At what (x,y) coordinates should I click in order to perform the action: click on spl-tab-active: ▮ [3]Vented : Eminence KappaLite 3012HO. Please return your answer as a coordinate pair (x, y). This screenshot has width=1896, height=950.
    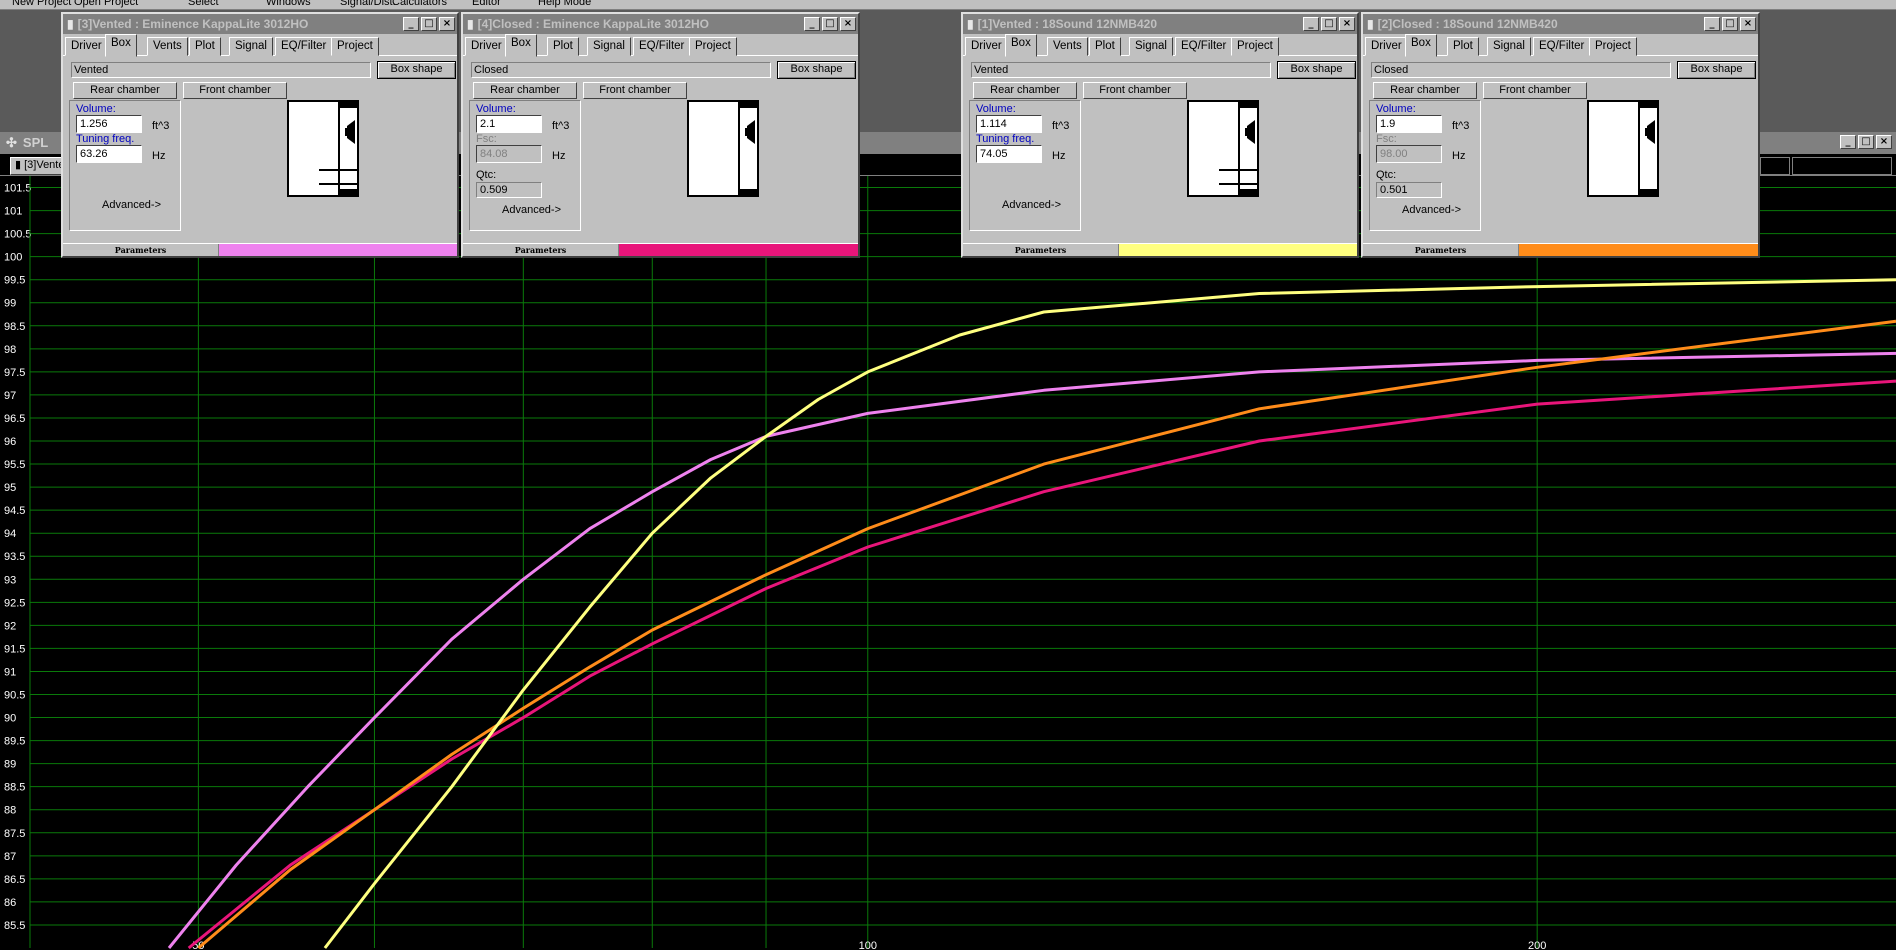
    Looking at the image, I should click on (37, 166).